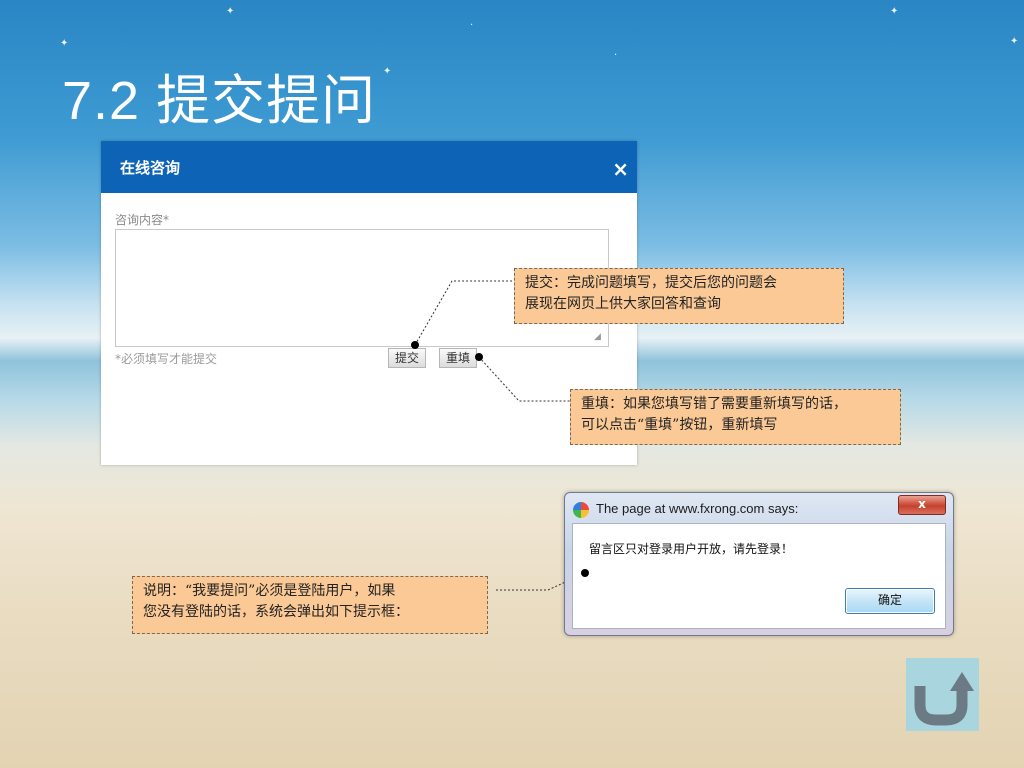  What do you see at coordinates (679, 425) in the screenshot?
I see `reset-callout-line2: 可以点击“重填”按钮，重新填写` at bounding box center [679, 425].